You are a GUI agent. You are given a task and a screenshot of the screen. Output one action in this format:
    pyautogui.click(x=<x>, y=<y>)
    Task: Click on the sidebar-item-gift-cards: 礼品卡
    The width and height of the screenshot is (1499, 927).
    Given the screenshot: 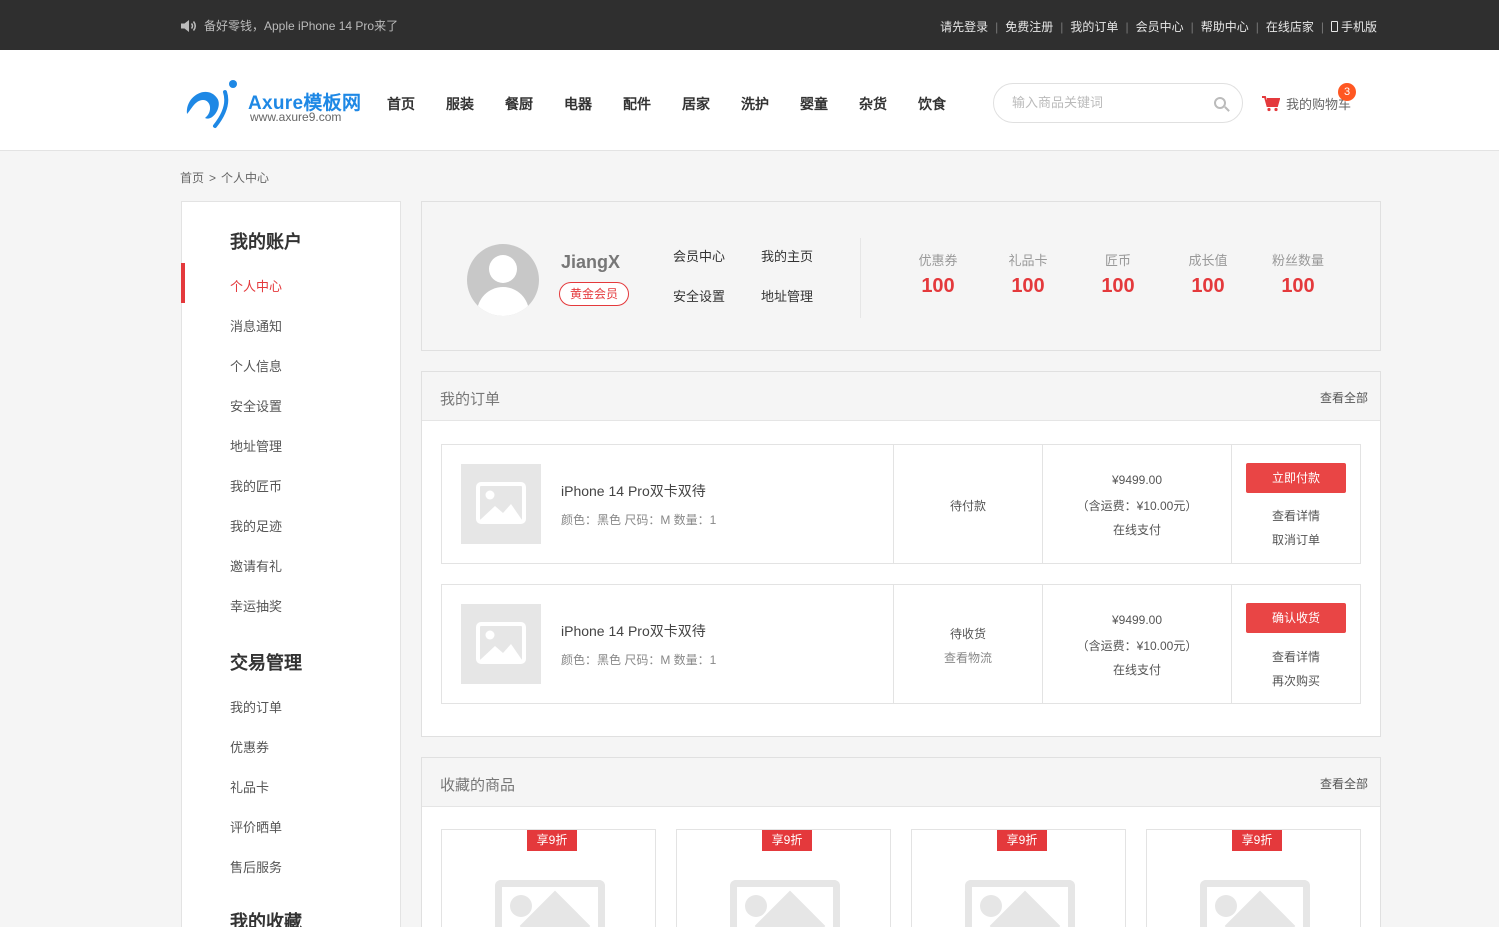 What is the action you would take?
    pyautogui.click(x=249, y=786)
    